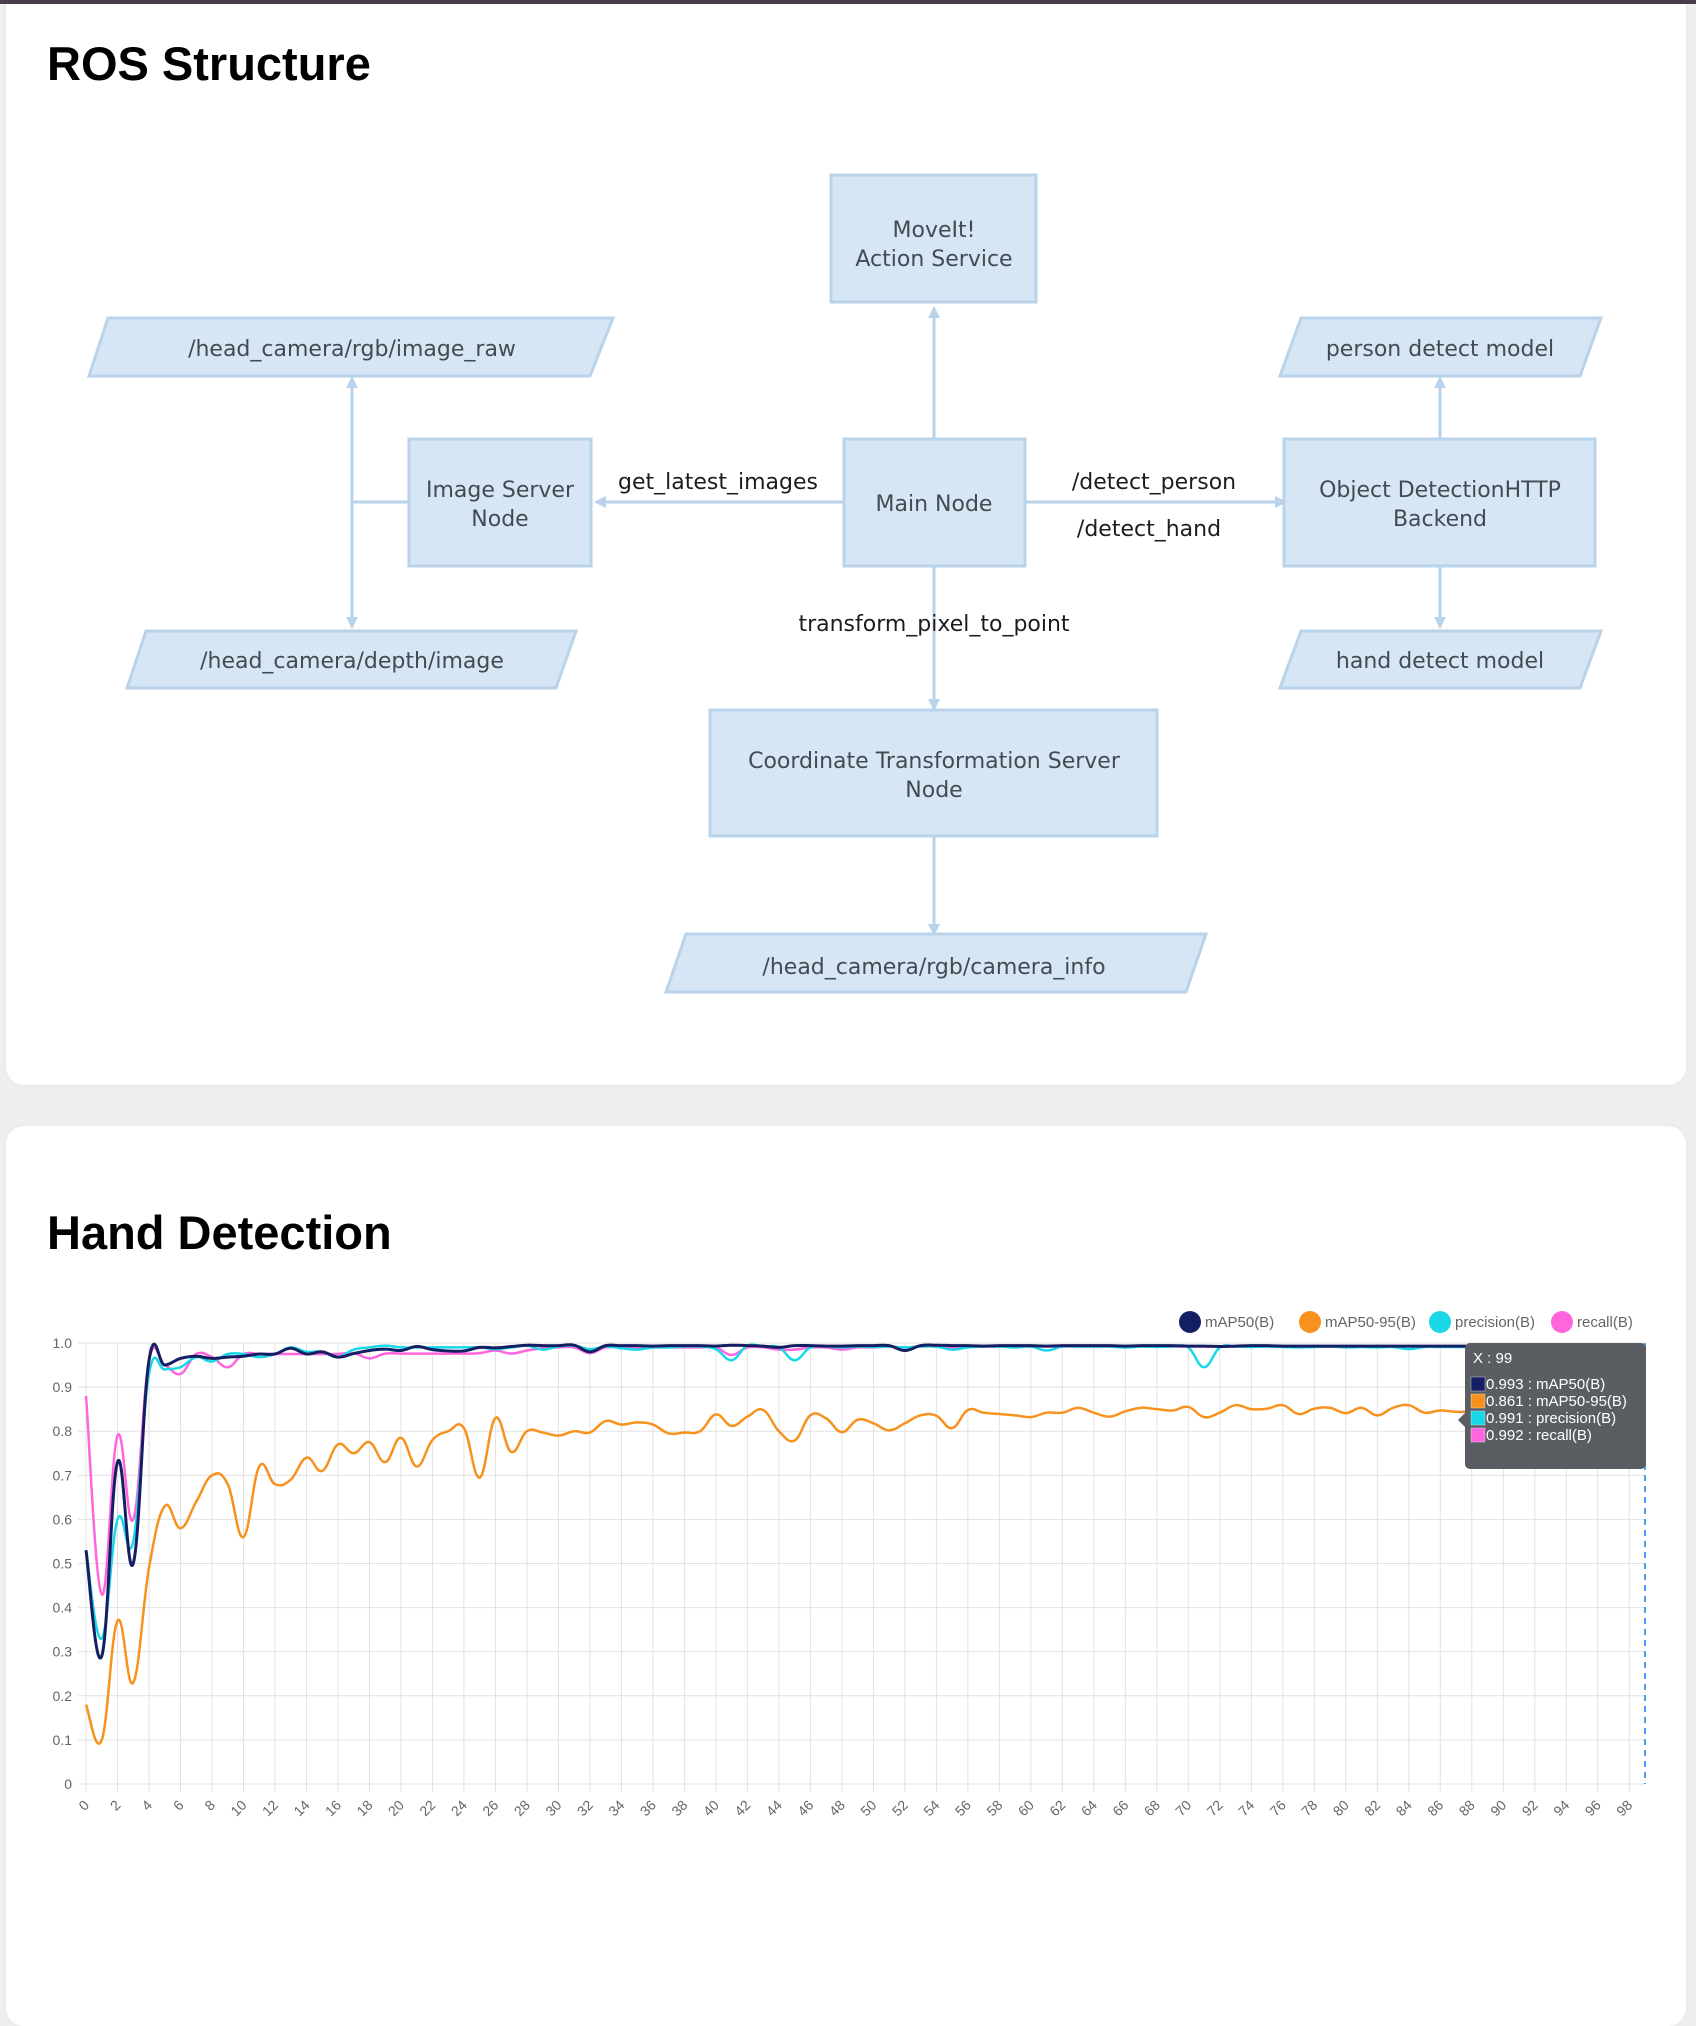 This screenshot has height=2026, width=1696. What do you see at coordinates (868, 1808) in the screenshot?
I see `x-tick-label: 50` at bounding box center [868, 1808].